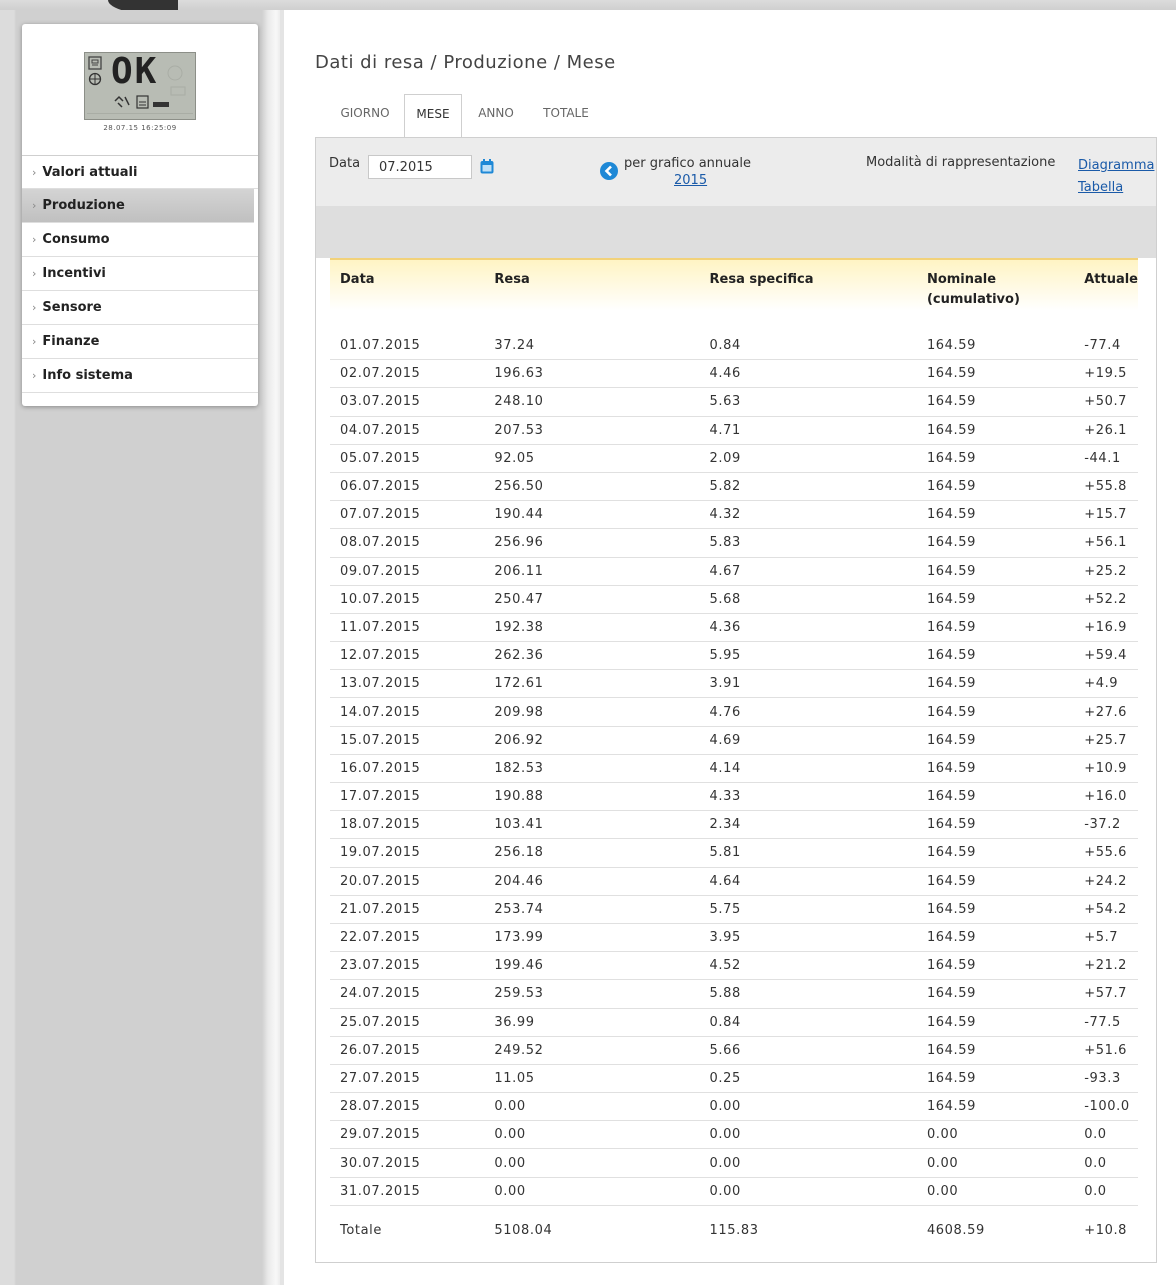 The image size is (1176, 1285). What do you see at coordinates (592, 374) in the screenshot?
I see `cell-resa: 196.63` at bounding box center [592, 374].